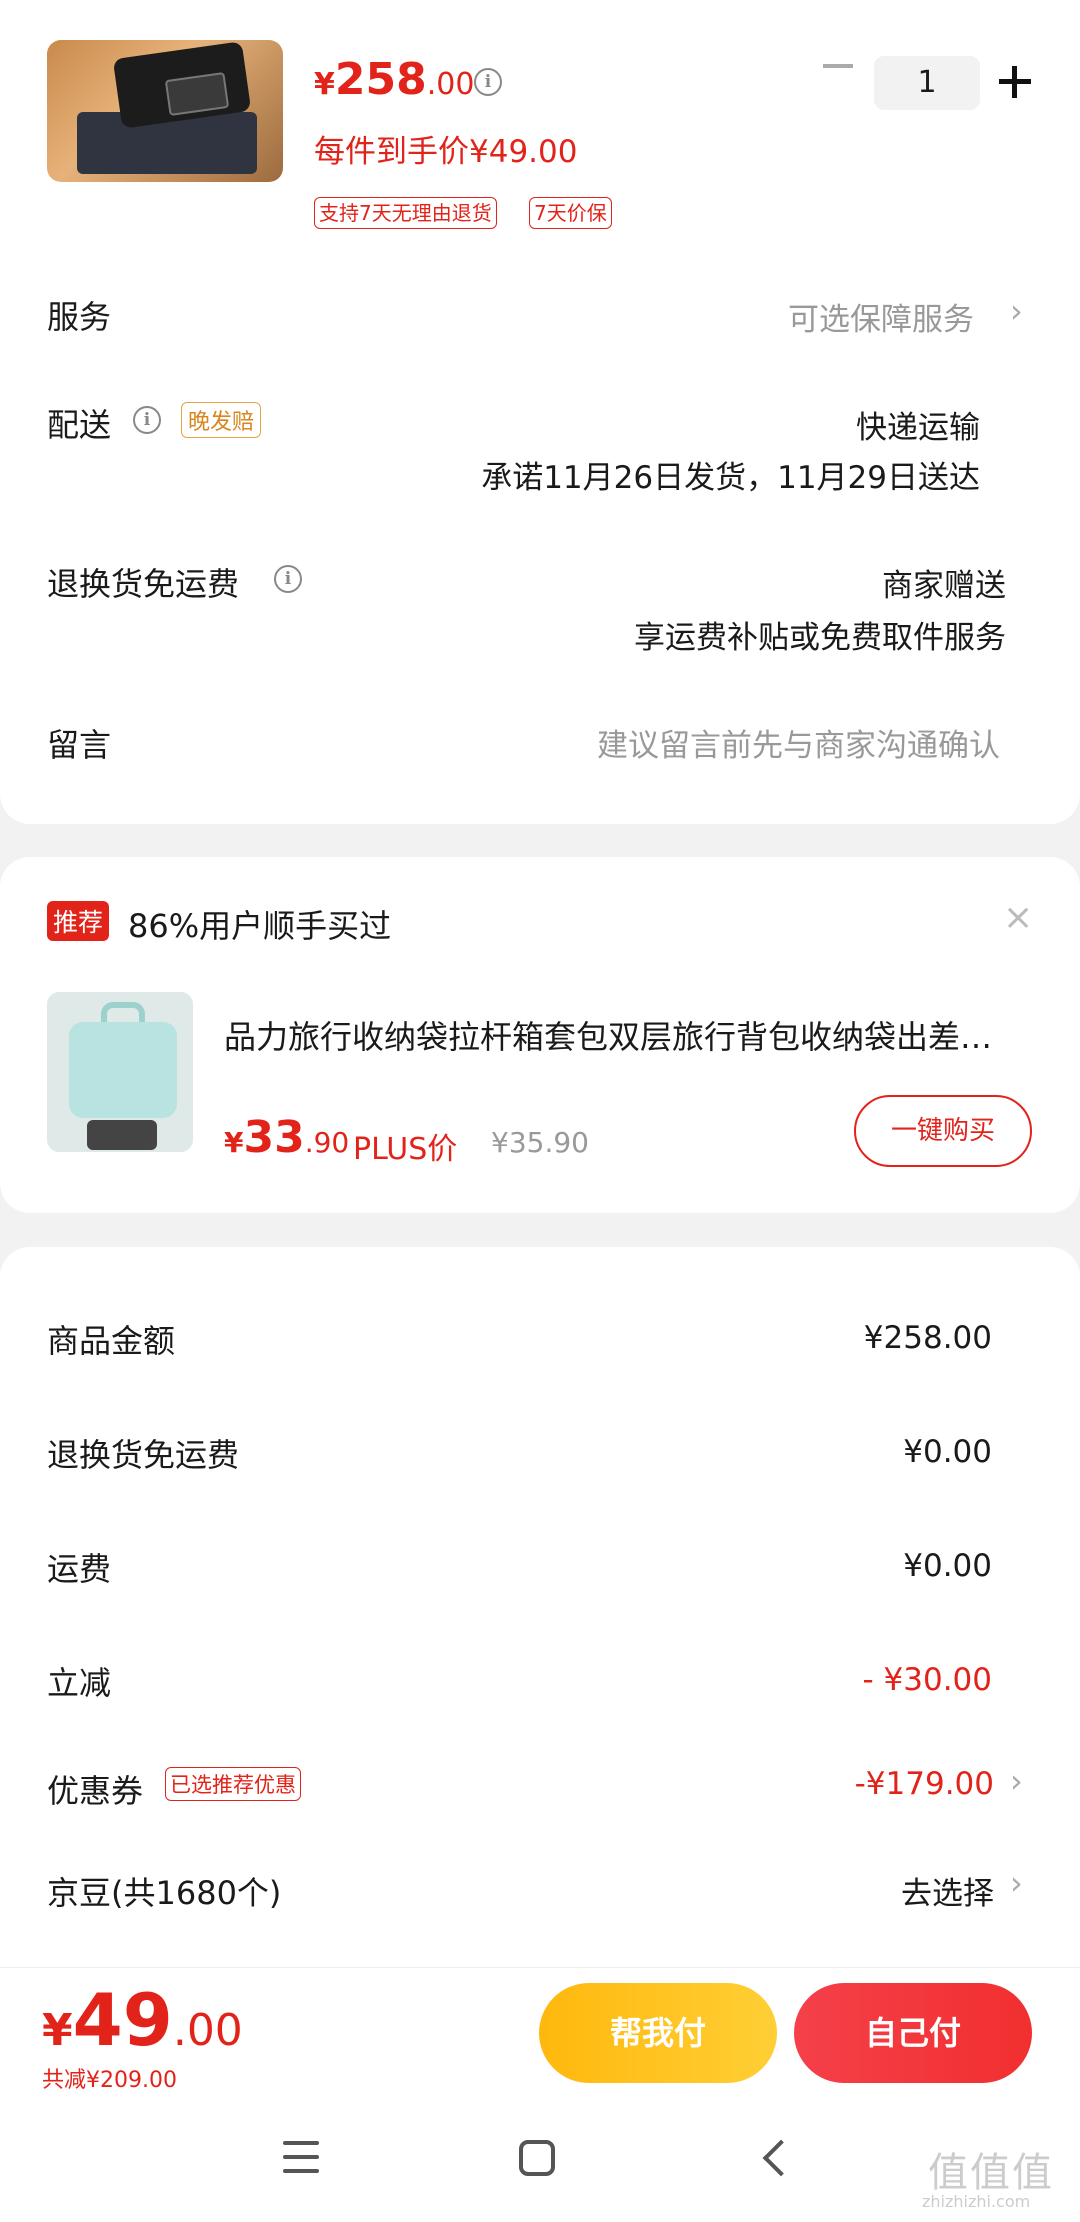 This screenshot has width=1080, height=2222. I want to click on one-click-buy-button: 一键购买, so click(943, 1131).